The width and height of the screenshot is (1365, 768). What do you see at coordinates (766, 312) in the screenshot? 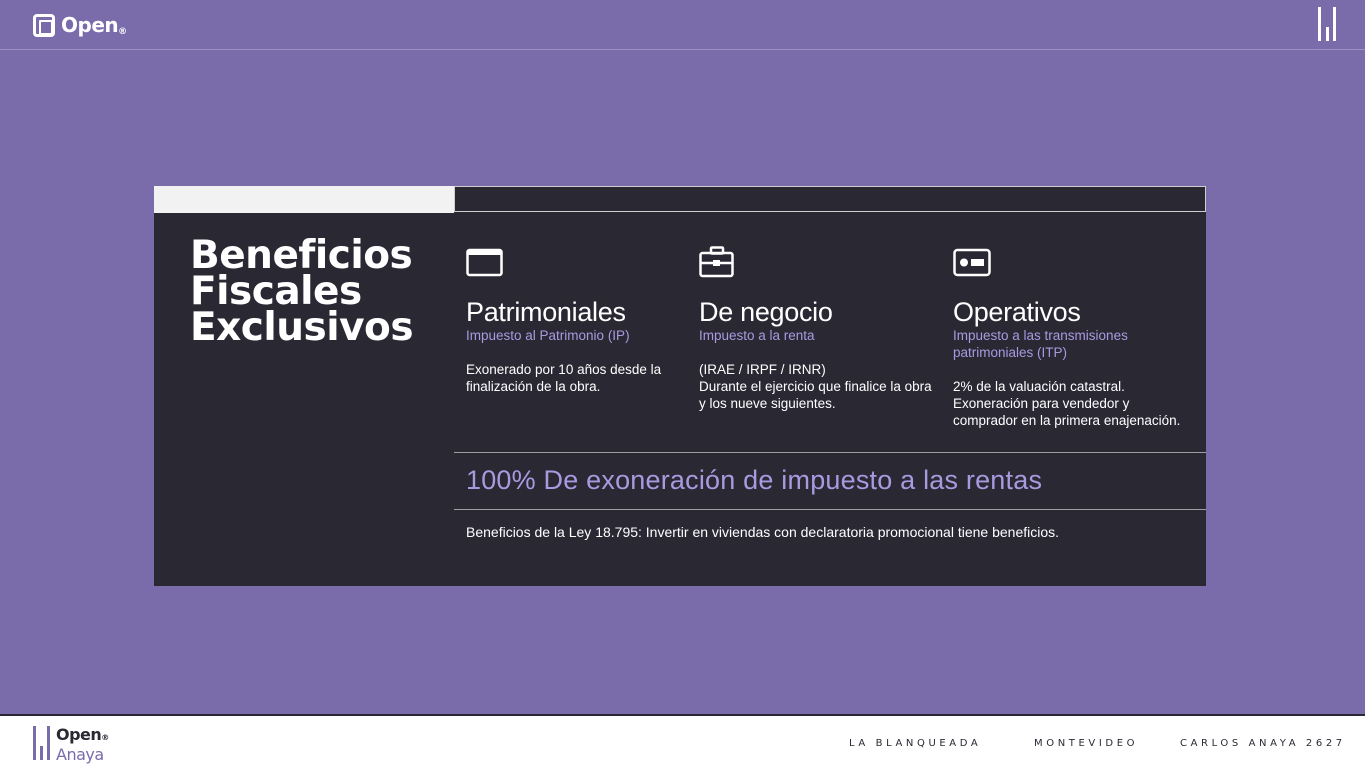
I see `benefit-title: De negocio` at bounding box center [766, 312].